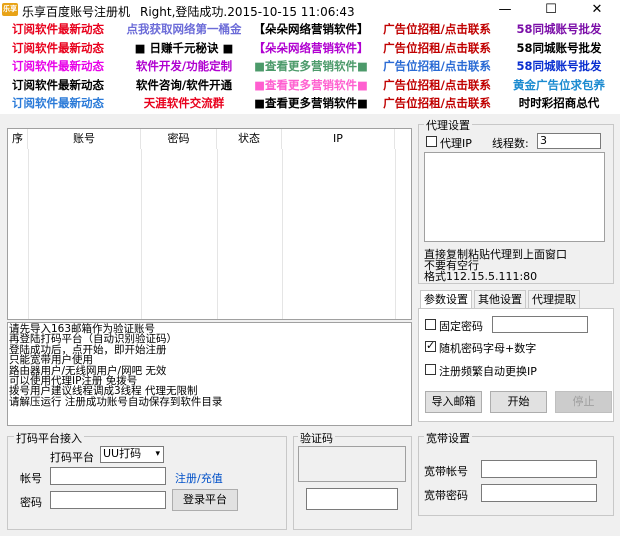 This screenshot has width=620, height=536. Describe the element at coordinates (184, 66) in the screenshot. I see `ad-link: 软件开发/功能定制` at that location.